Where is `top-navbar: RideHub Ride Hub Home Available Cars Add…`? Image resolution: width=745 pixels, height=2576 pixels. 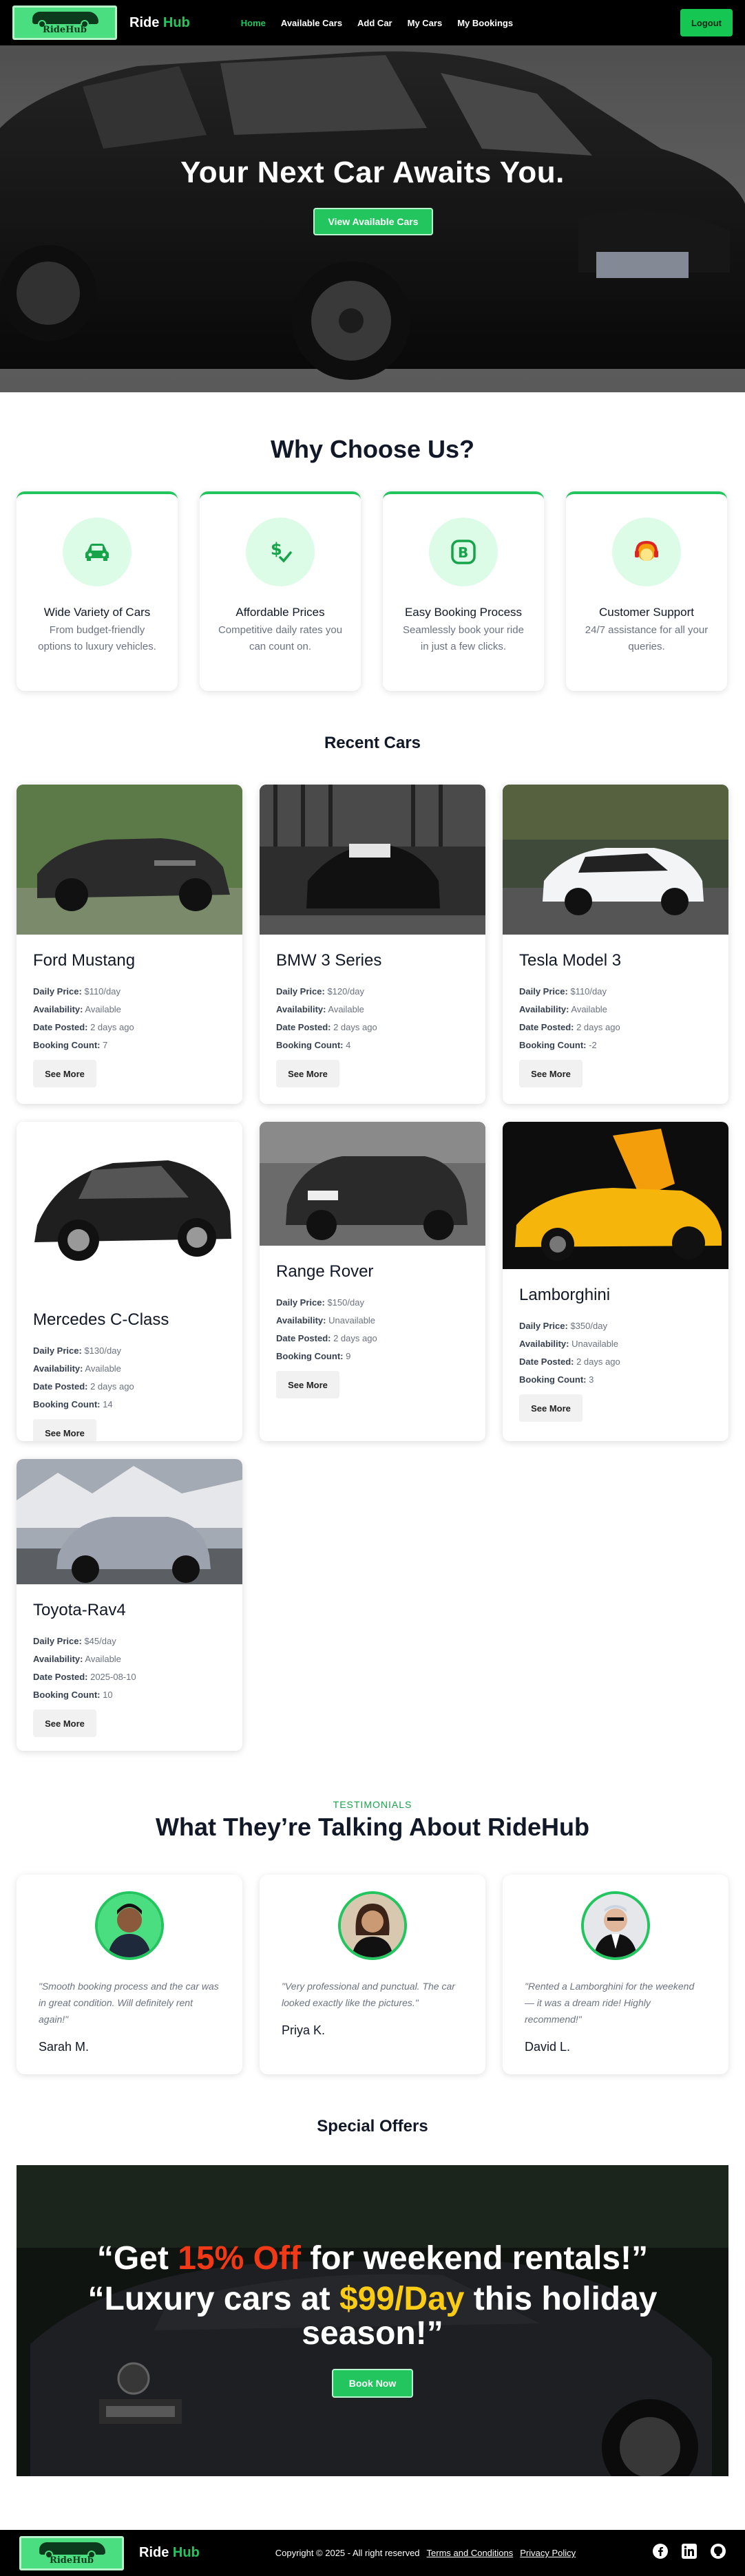 top-navbar: RideHub Ride Hub Home Available Cars Add… is located at coordinates (373, 22).